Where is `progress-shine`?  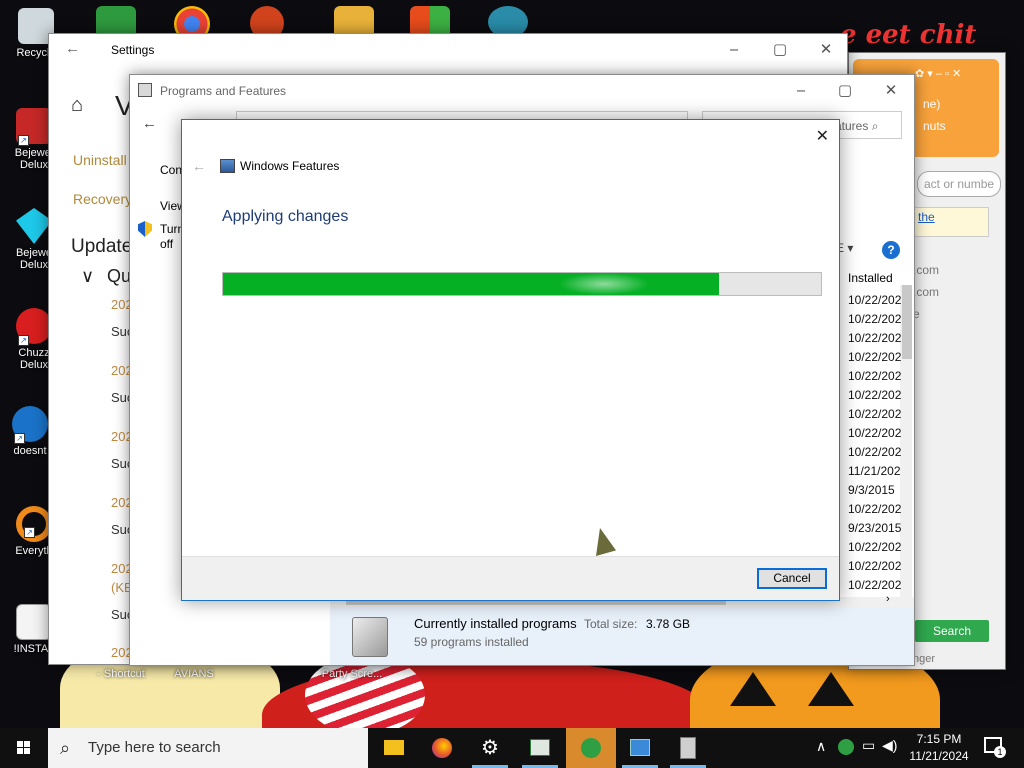
progress-shine is located at coordinates (604, 284).